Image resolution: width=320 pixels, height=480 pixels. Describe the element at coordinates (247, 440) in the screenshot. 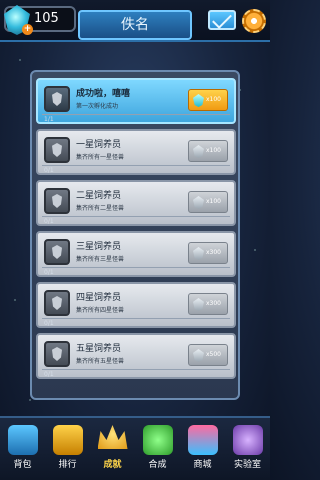

I see `lab-icon` at that location.